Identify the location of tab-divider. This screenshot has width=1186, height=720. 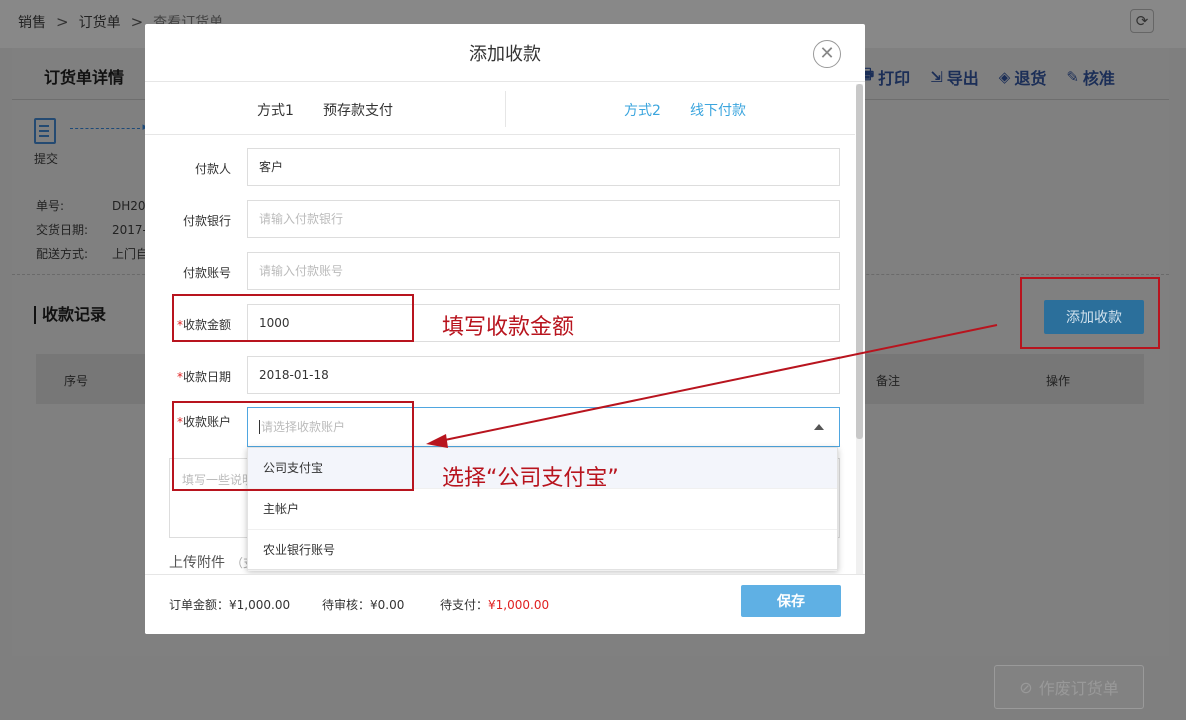
(505, 109).